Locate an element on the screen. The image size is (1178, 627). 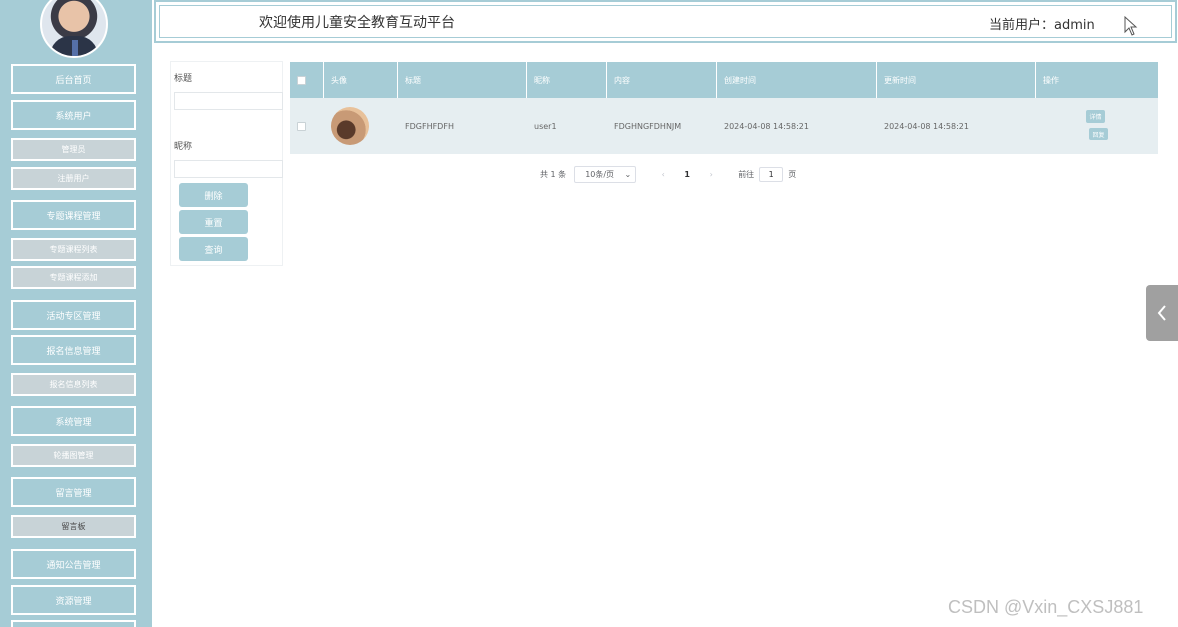
row-avatar-cell is located at coordinates (361, 126).